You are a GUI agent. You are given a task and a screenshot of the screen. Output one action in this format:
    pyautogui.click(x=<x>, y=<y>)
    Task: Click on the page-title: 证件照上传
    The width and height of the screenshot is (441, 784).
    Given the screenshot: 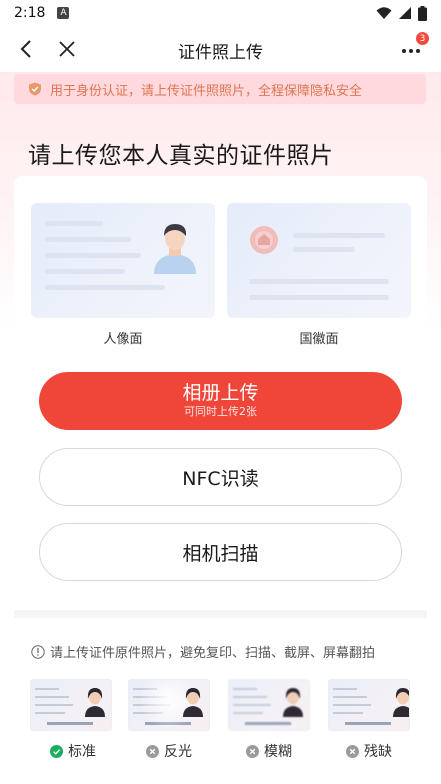 What is the action you would take?
    pyautogui.click(x=220, y=53)
    